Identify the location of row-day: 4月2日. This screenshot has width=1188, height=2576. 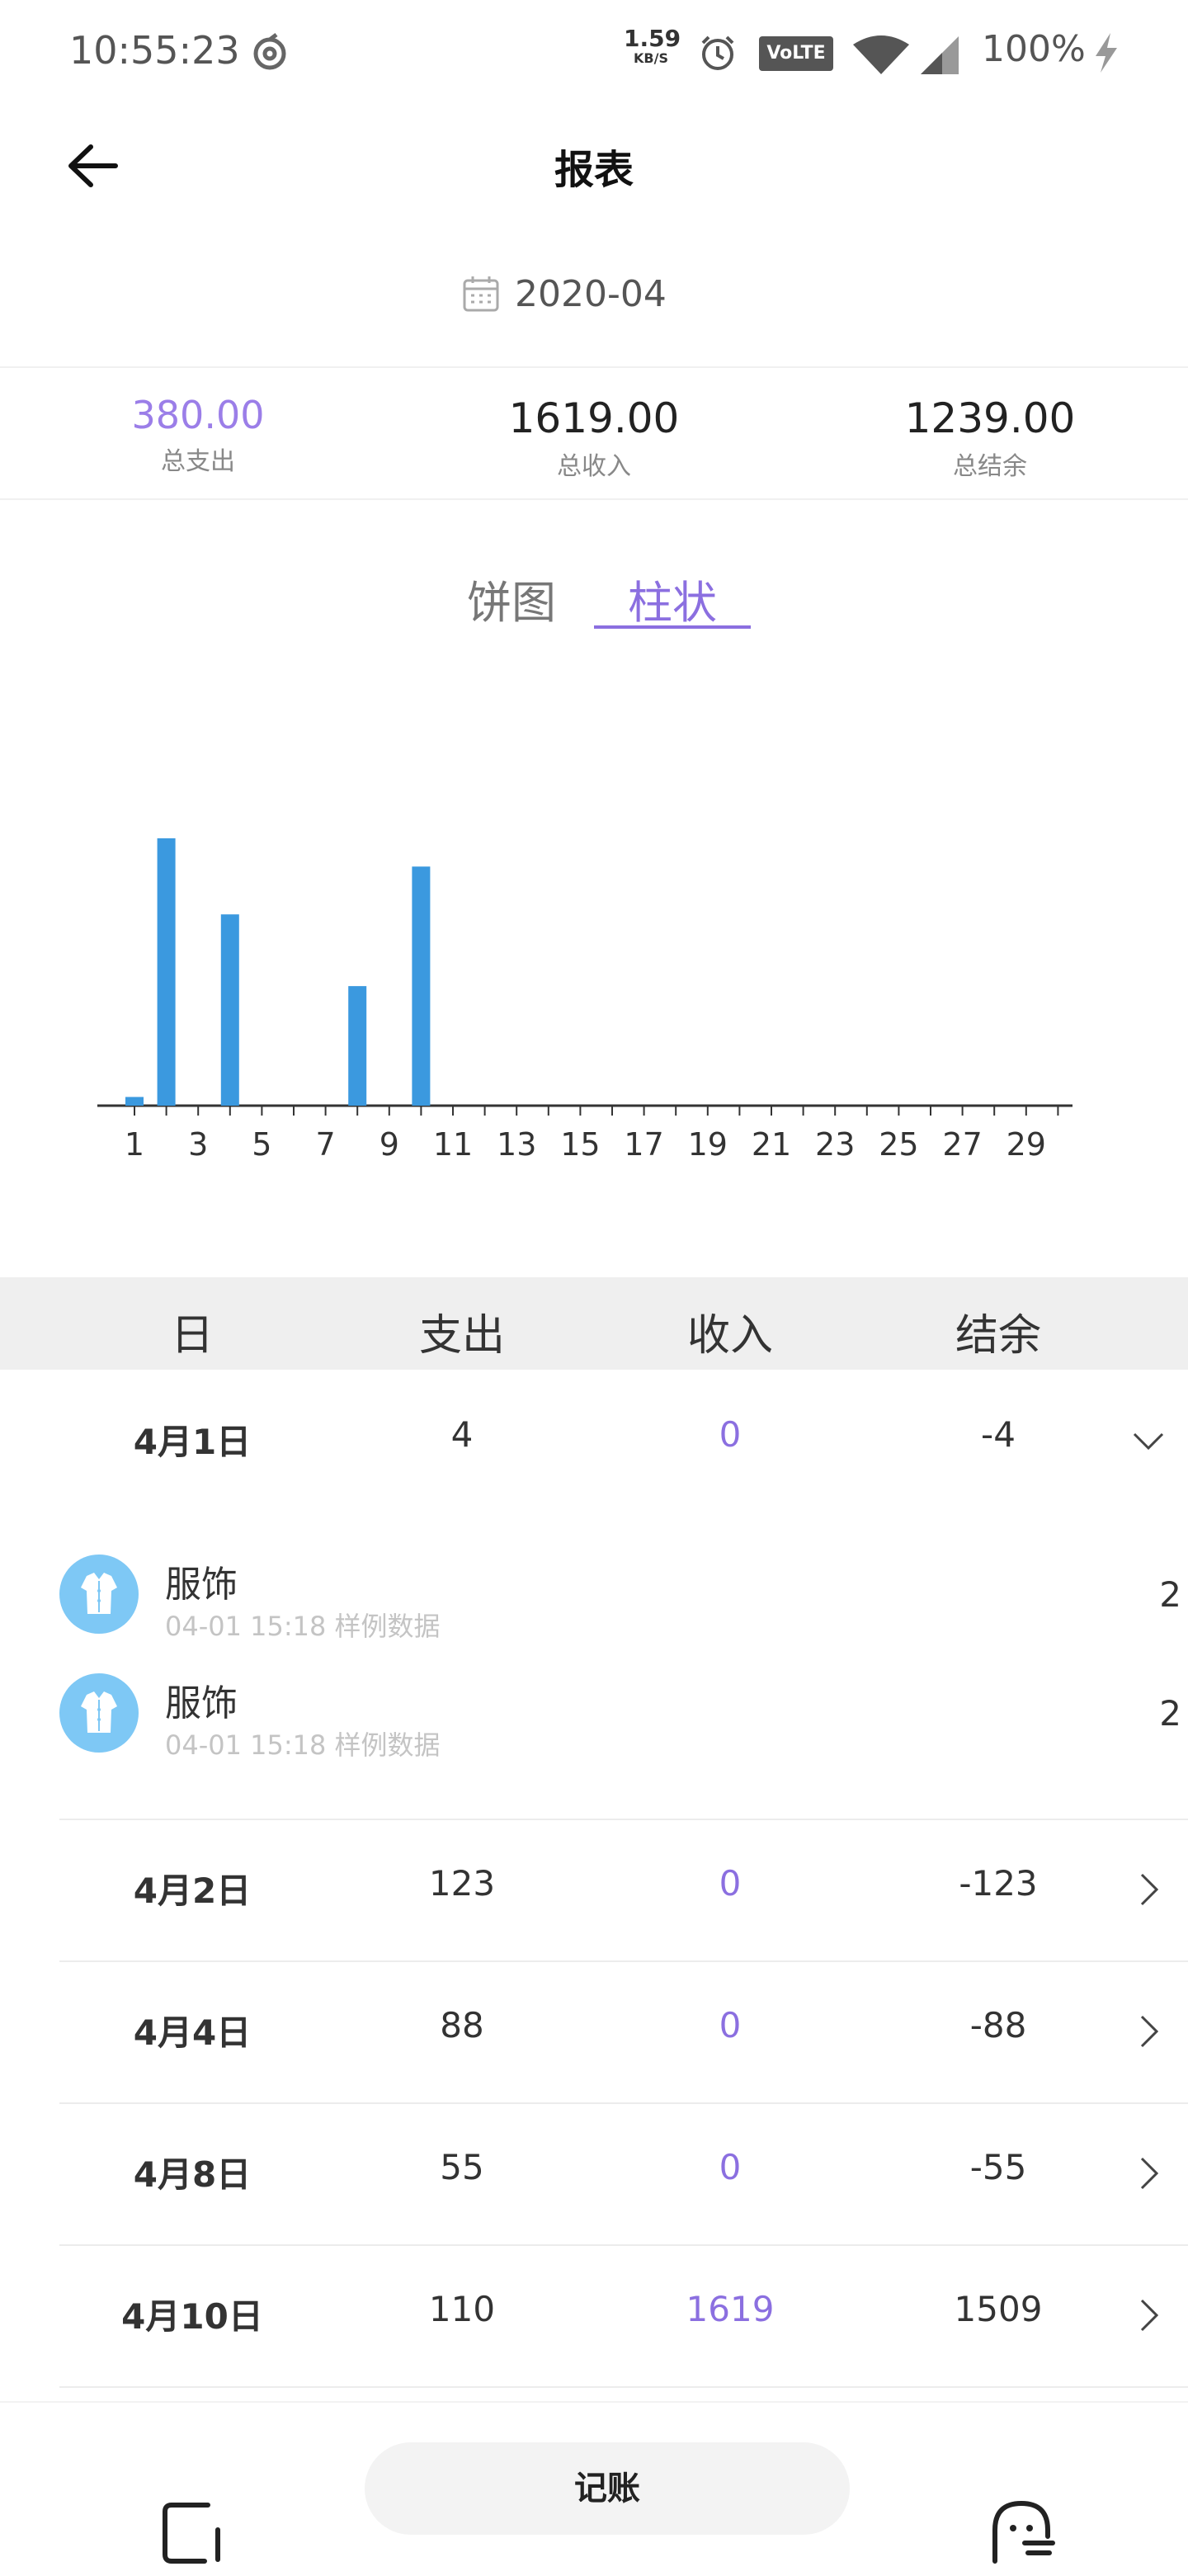
(192, 1891).